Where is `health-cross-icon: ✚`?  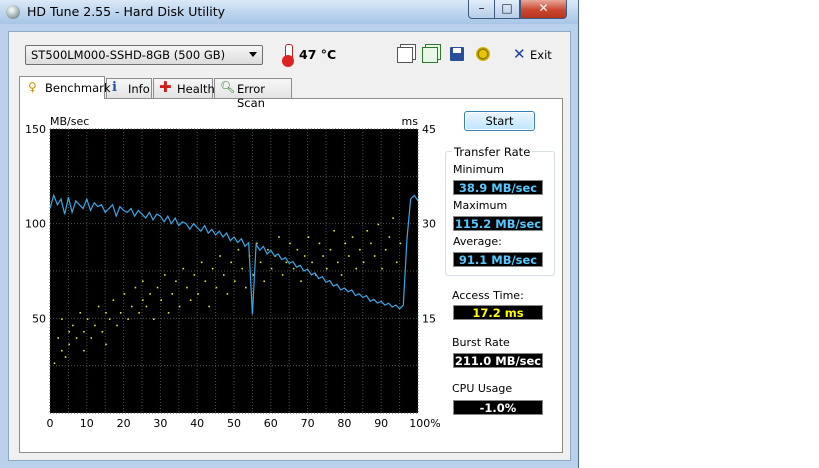 health-cross-icon: ✚ is located at coordinates (165, 87).